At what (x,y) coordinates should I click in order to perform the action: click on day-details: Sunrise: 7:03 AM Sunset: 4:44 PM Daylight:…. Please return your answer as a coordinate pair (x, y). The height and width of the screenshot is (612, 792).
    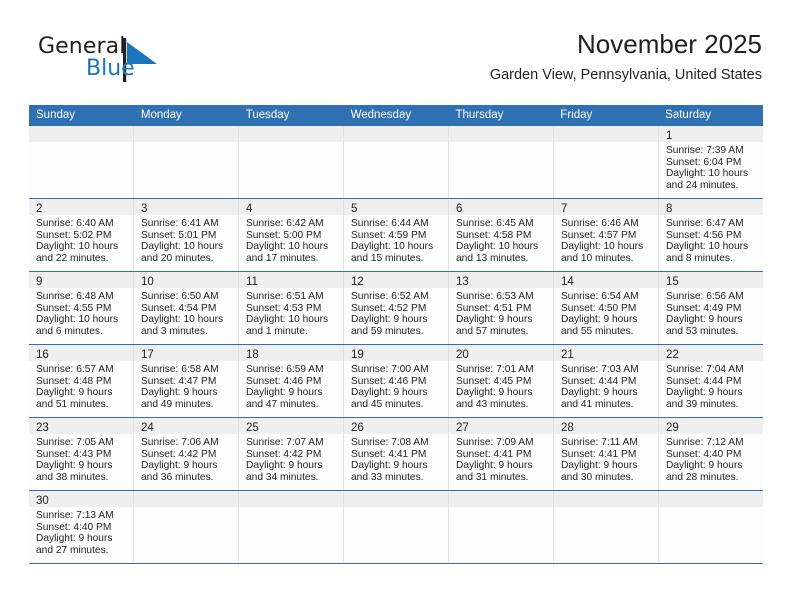
    Looking at the image, I should click on (606, 385).